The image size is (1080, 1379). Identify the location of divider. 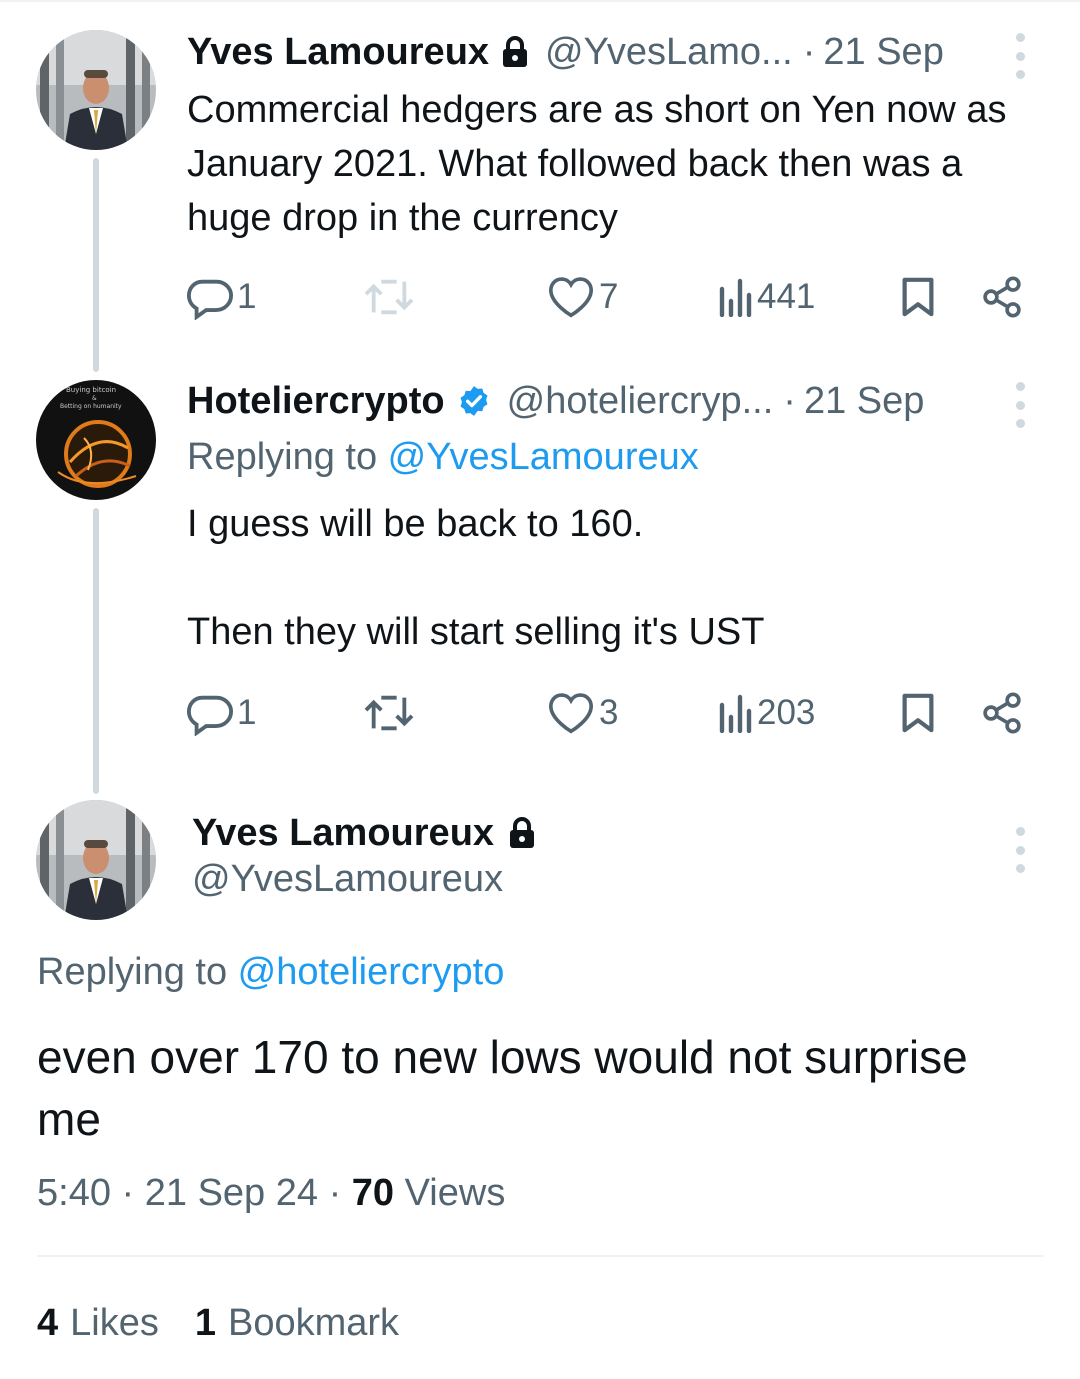
(540, 1256).